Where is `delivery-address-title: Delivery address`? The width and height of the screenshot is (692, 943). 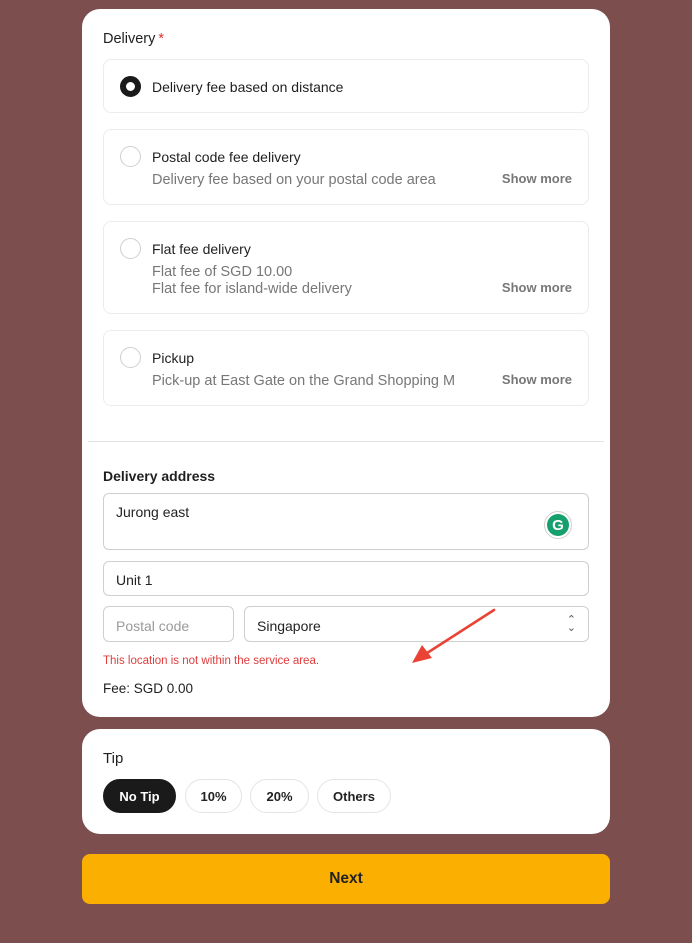
delivery-address-title: Delivery address is located at coordinates (159, 476).